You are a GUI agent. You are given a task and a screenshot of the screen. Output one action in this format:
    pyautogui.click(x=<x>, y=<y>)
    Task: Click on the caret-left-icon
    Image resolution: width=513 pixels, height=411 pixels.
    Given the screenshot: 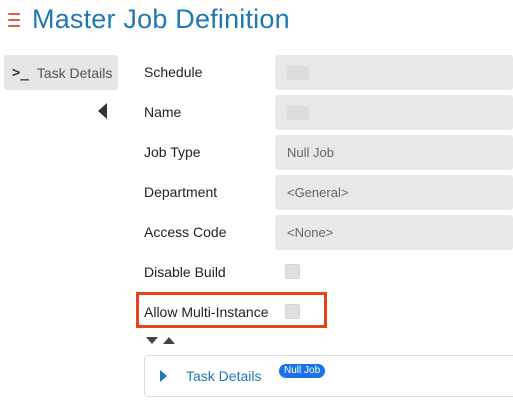 What is the action you would take?
    pyautogui.click(x=102, y=111)
    